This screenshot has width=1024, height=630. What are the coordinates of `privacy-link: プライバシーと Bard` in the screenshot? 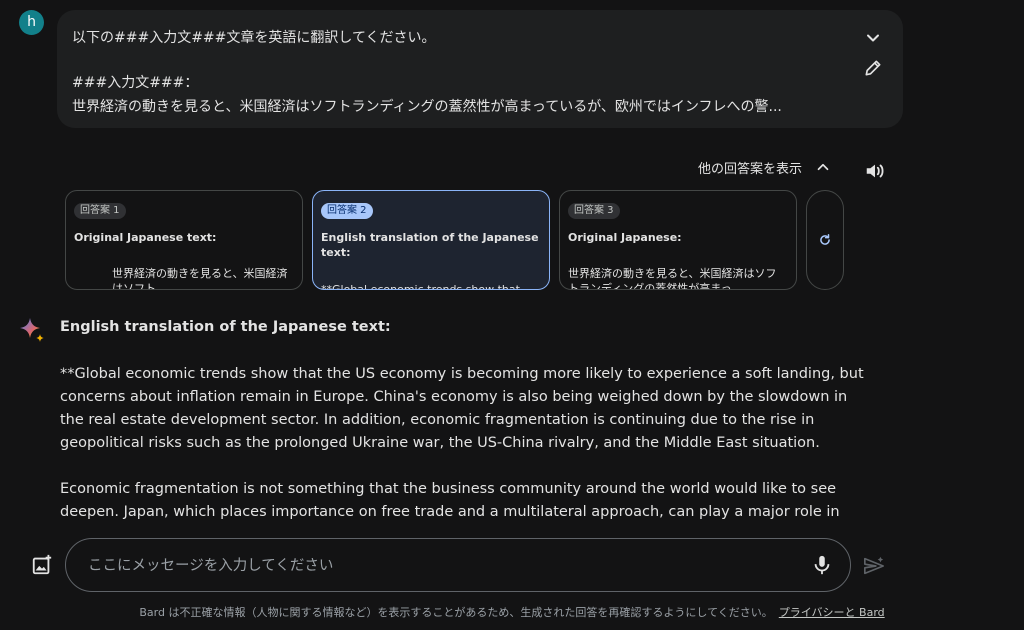 It's located at (832, 612).